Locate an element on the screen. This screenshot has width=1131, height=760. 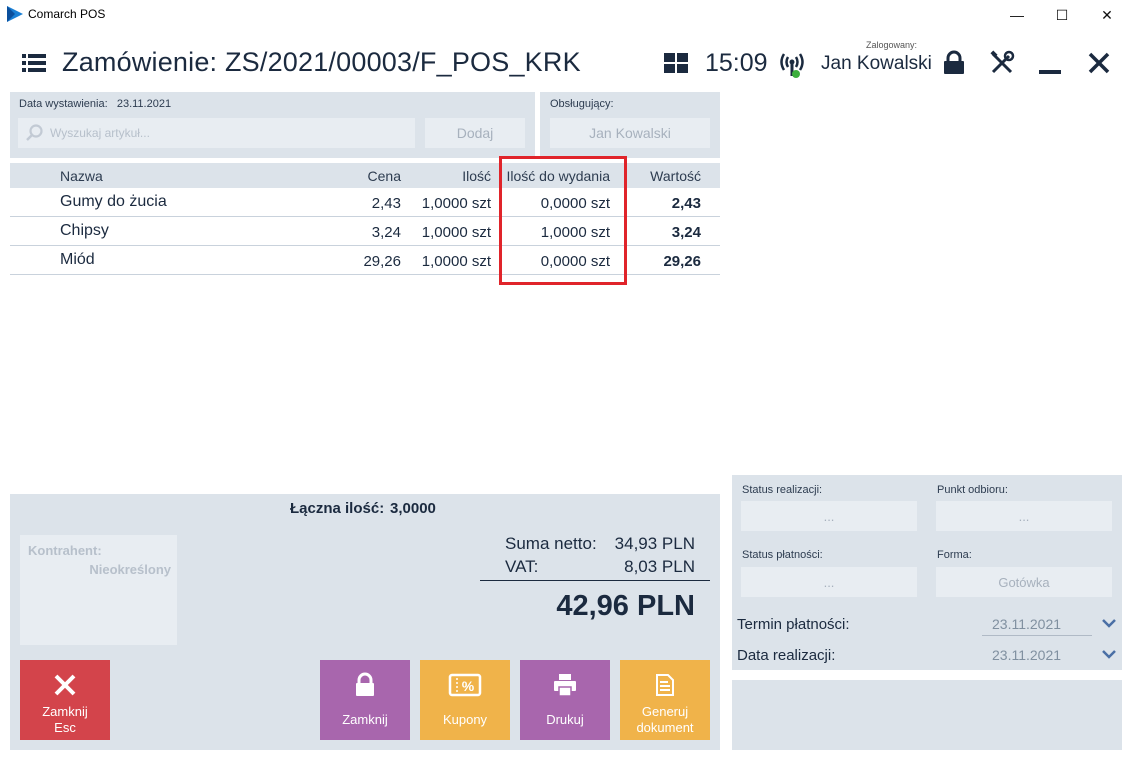
generate-button-label-line2: dokument is located at coordinates (665, 727).